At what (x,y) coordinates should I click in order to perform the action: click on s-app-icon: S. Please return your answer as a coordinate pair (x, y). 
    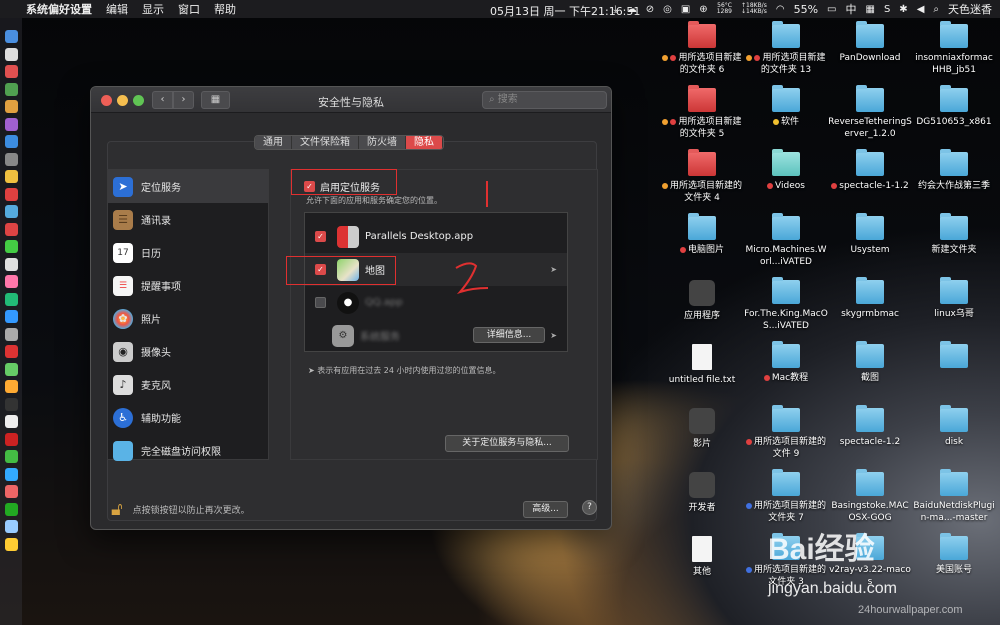
    Looking at the image, I should click on (887, 9).